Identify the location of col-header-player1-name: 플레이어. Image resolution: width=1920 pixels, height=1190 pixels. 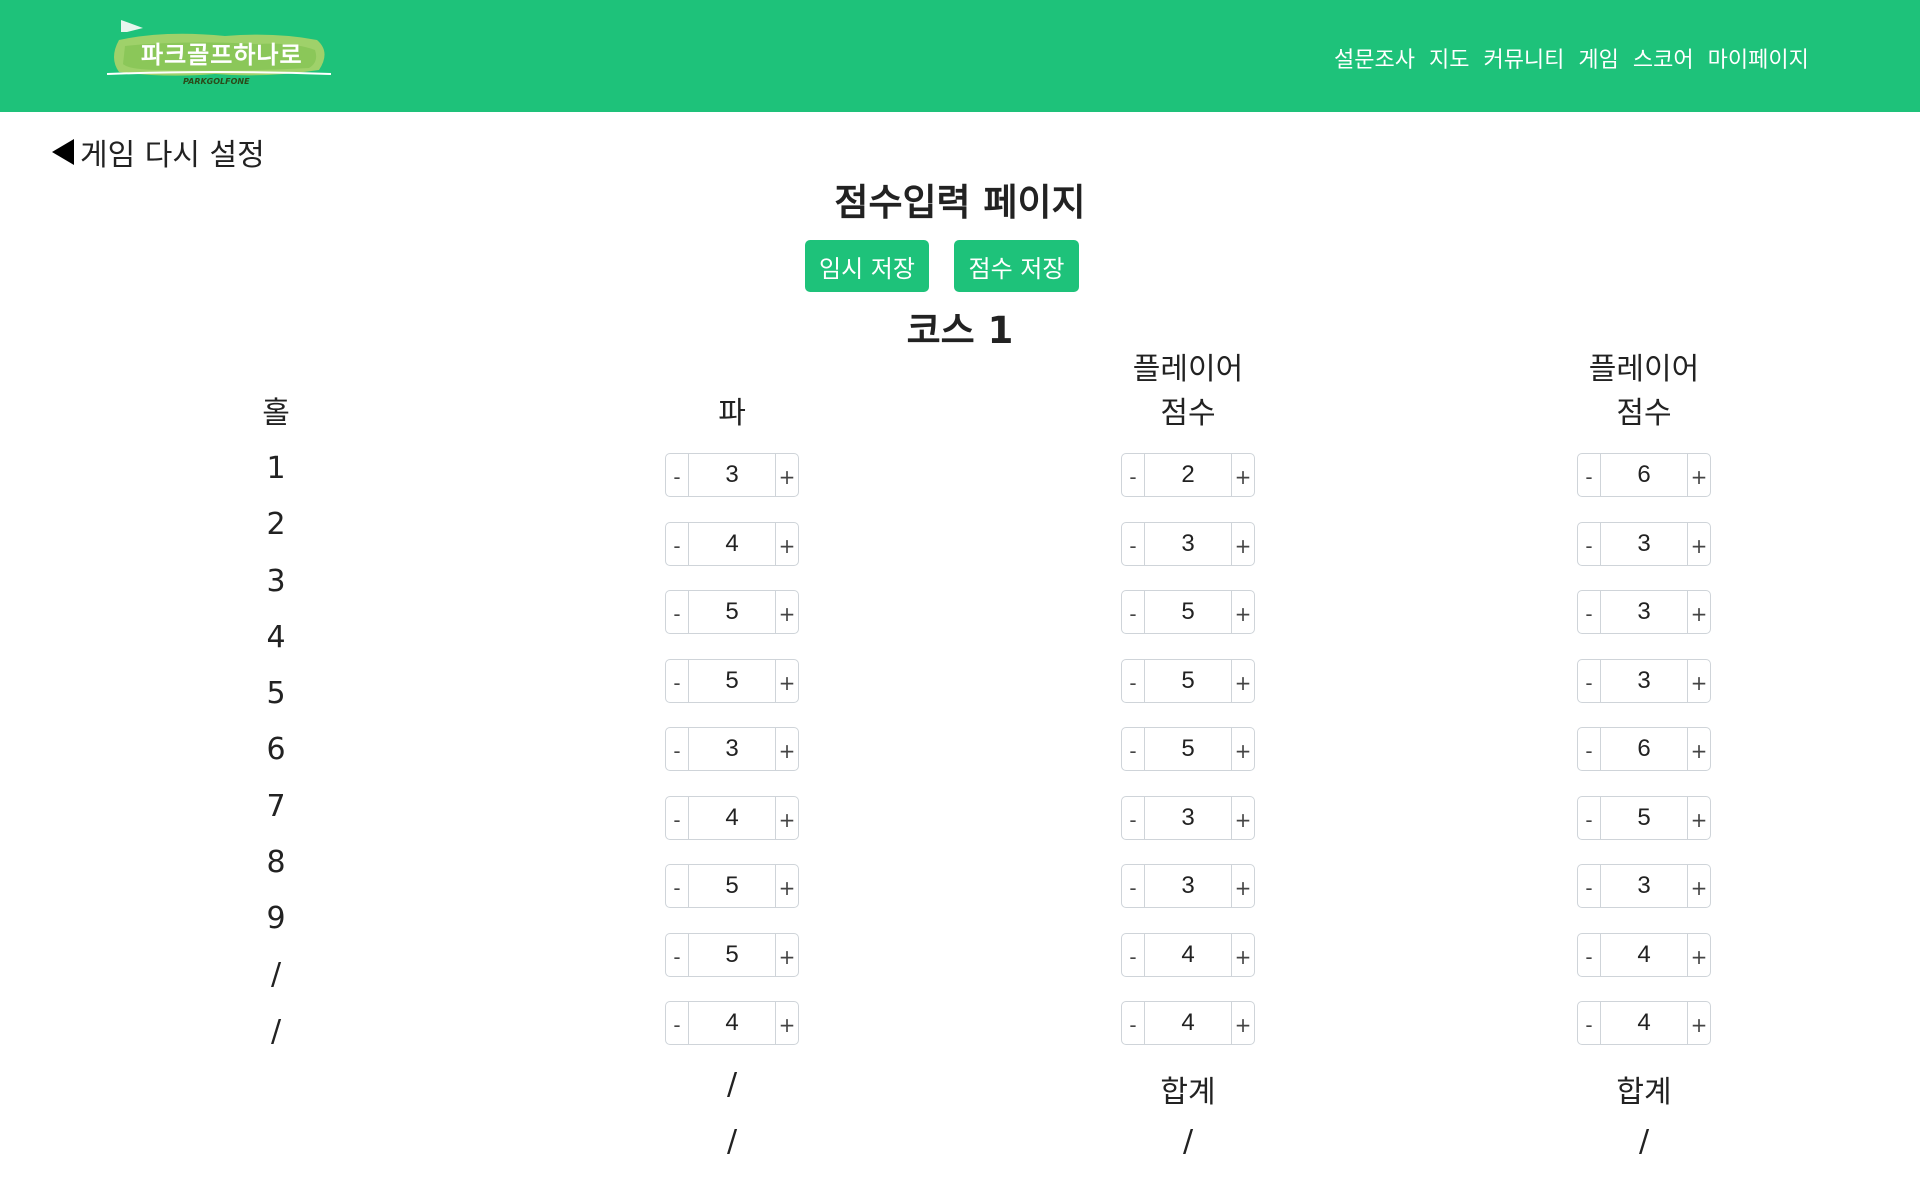
(1188, 369).